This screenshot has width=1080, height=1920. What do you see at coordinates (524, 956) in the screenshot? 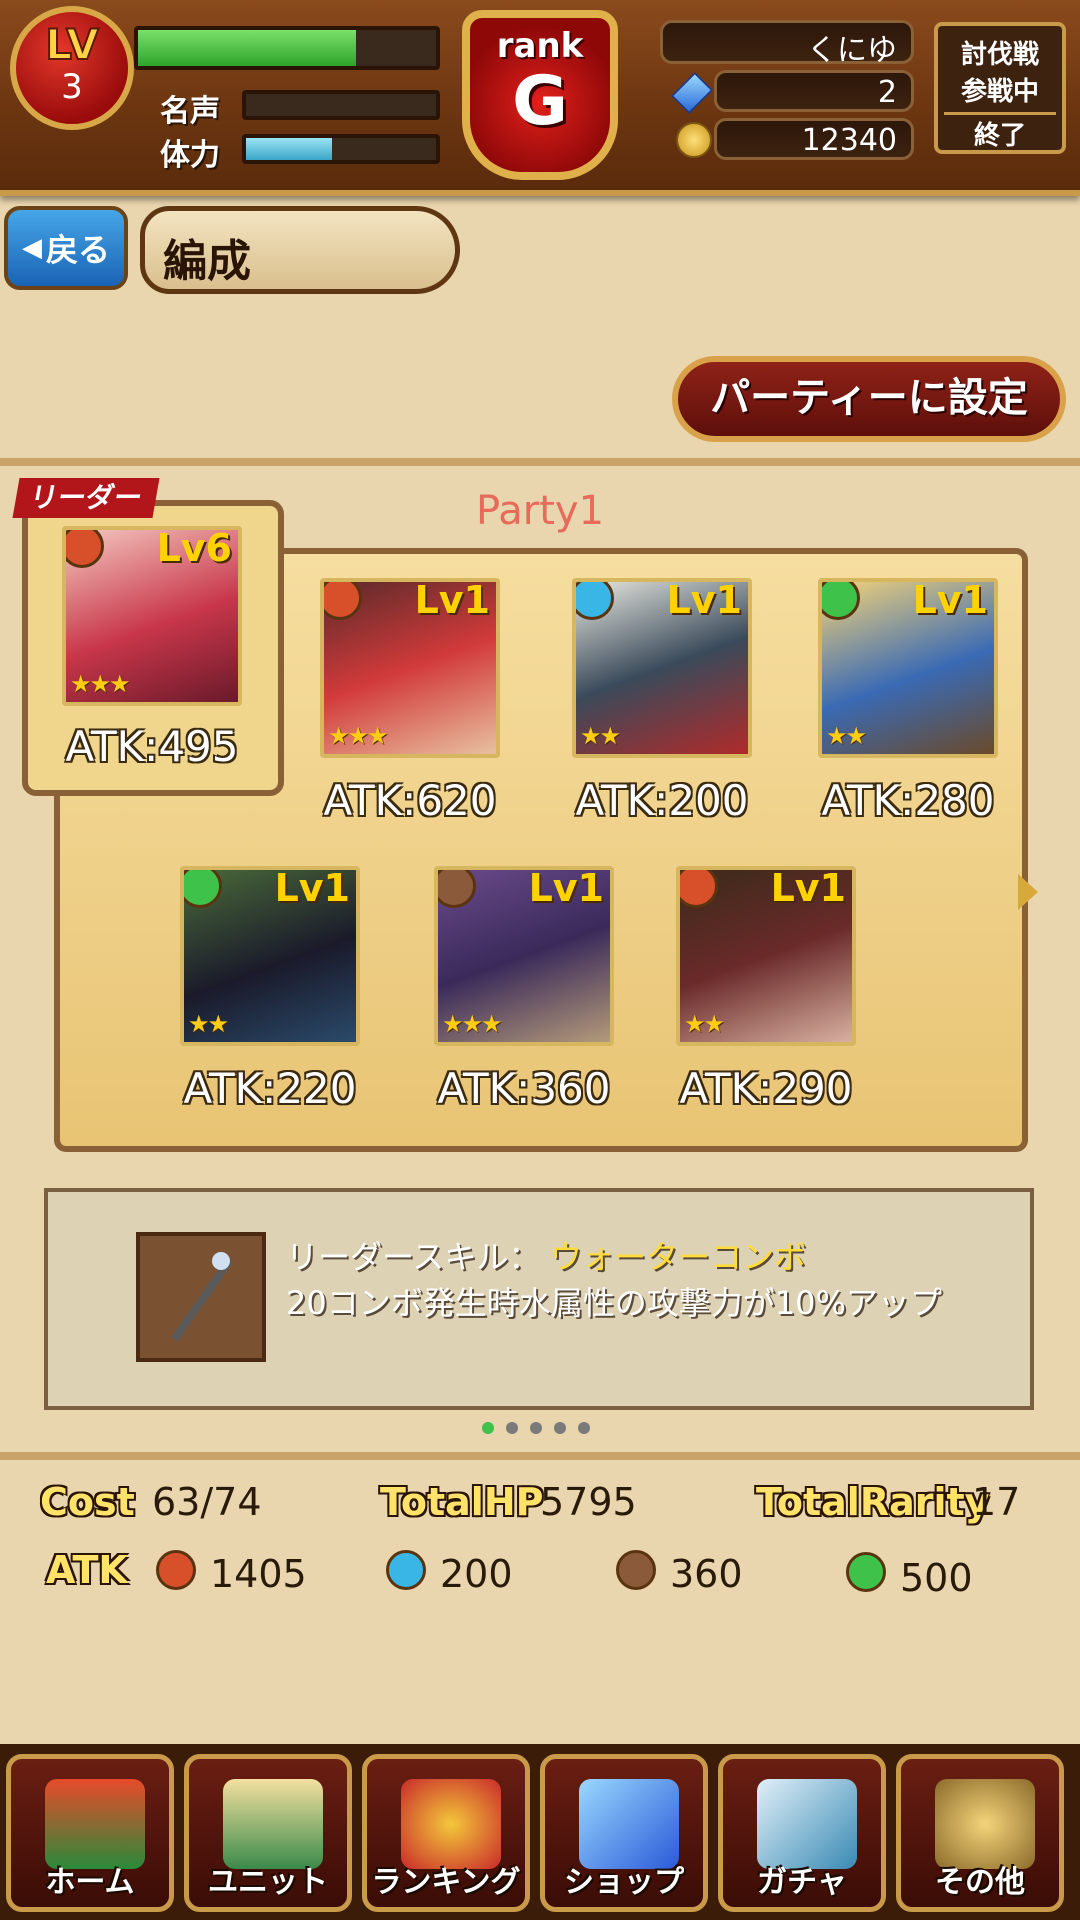
I see `unit-card-6: Lv1 ★★★` at bounding box center [524, 956].